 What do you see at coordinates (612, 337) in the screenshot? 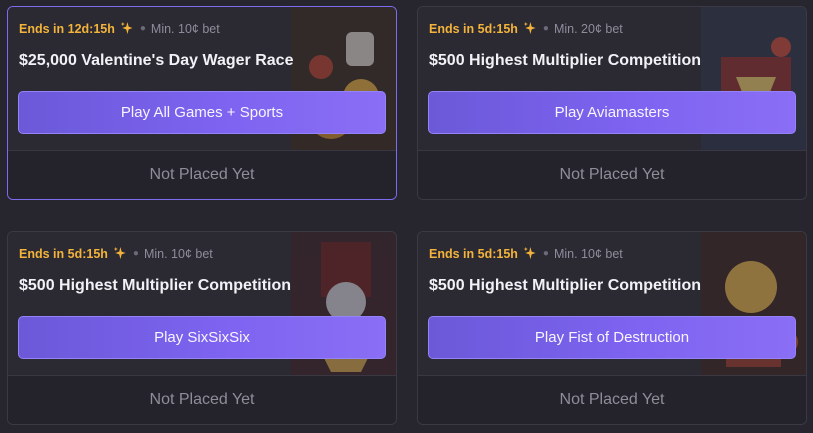
I see `play-button: Play Fist of Destruction` at bounding box center [612, 337].